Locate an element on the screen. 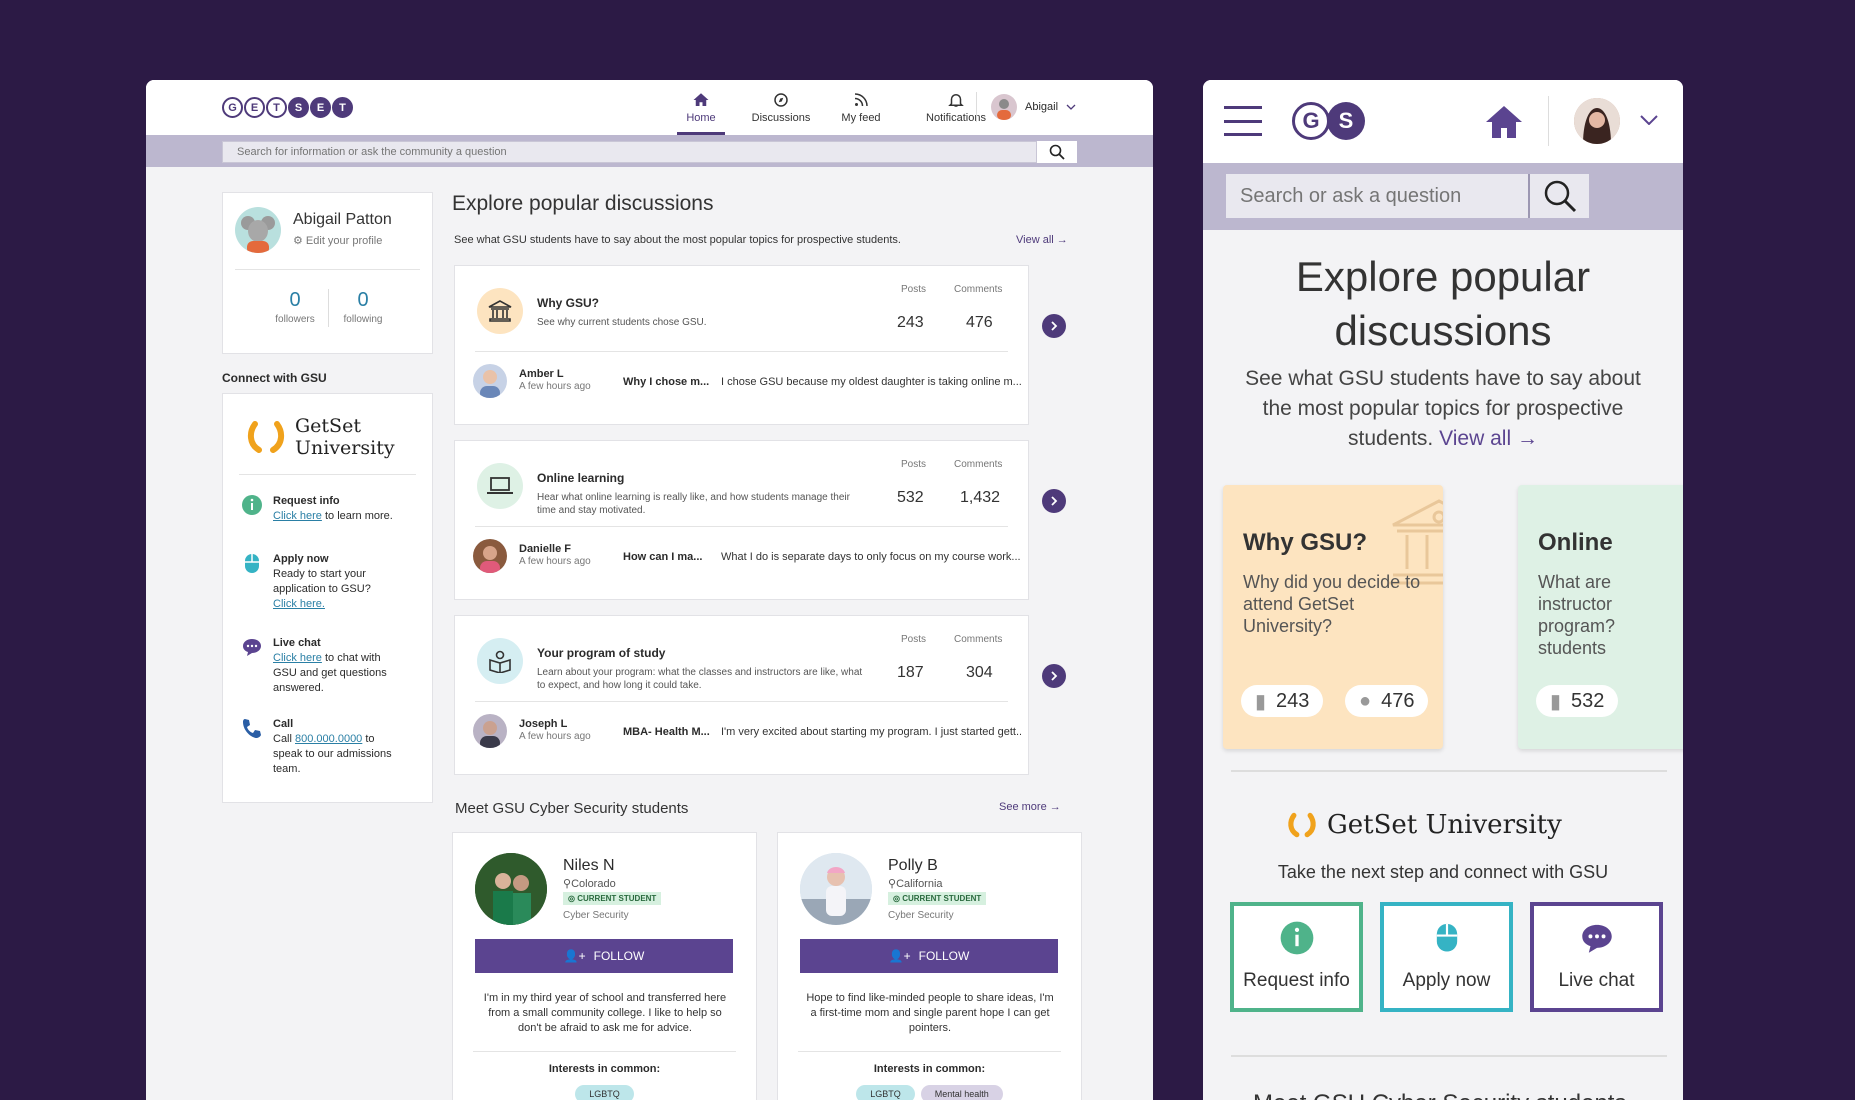  interest-tag: Mental health is located at coordinates (961, 1092).